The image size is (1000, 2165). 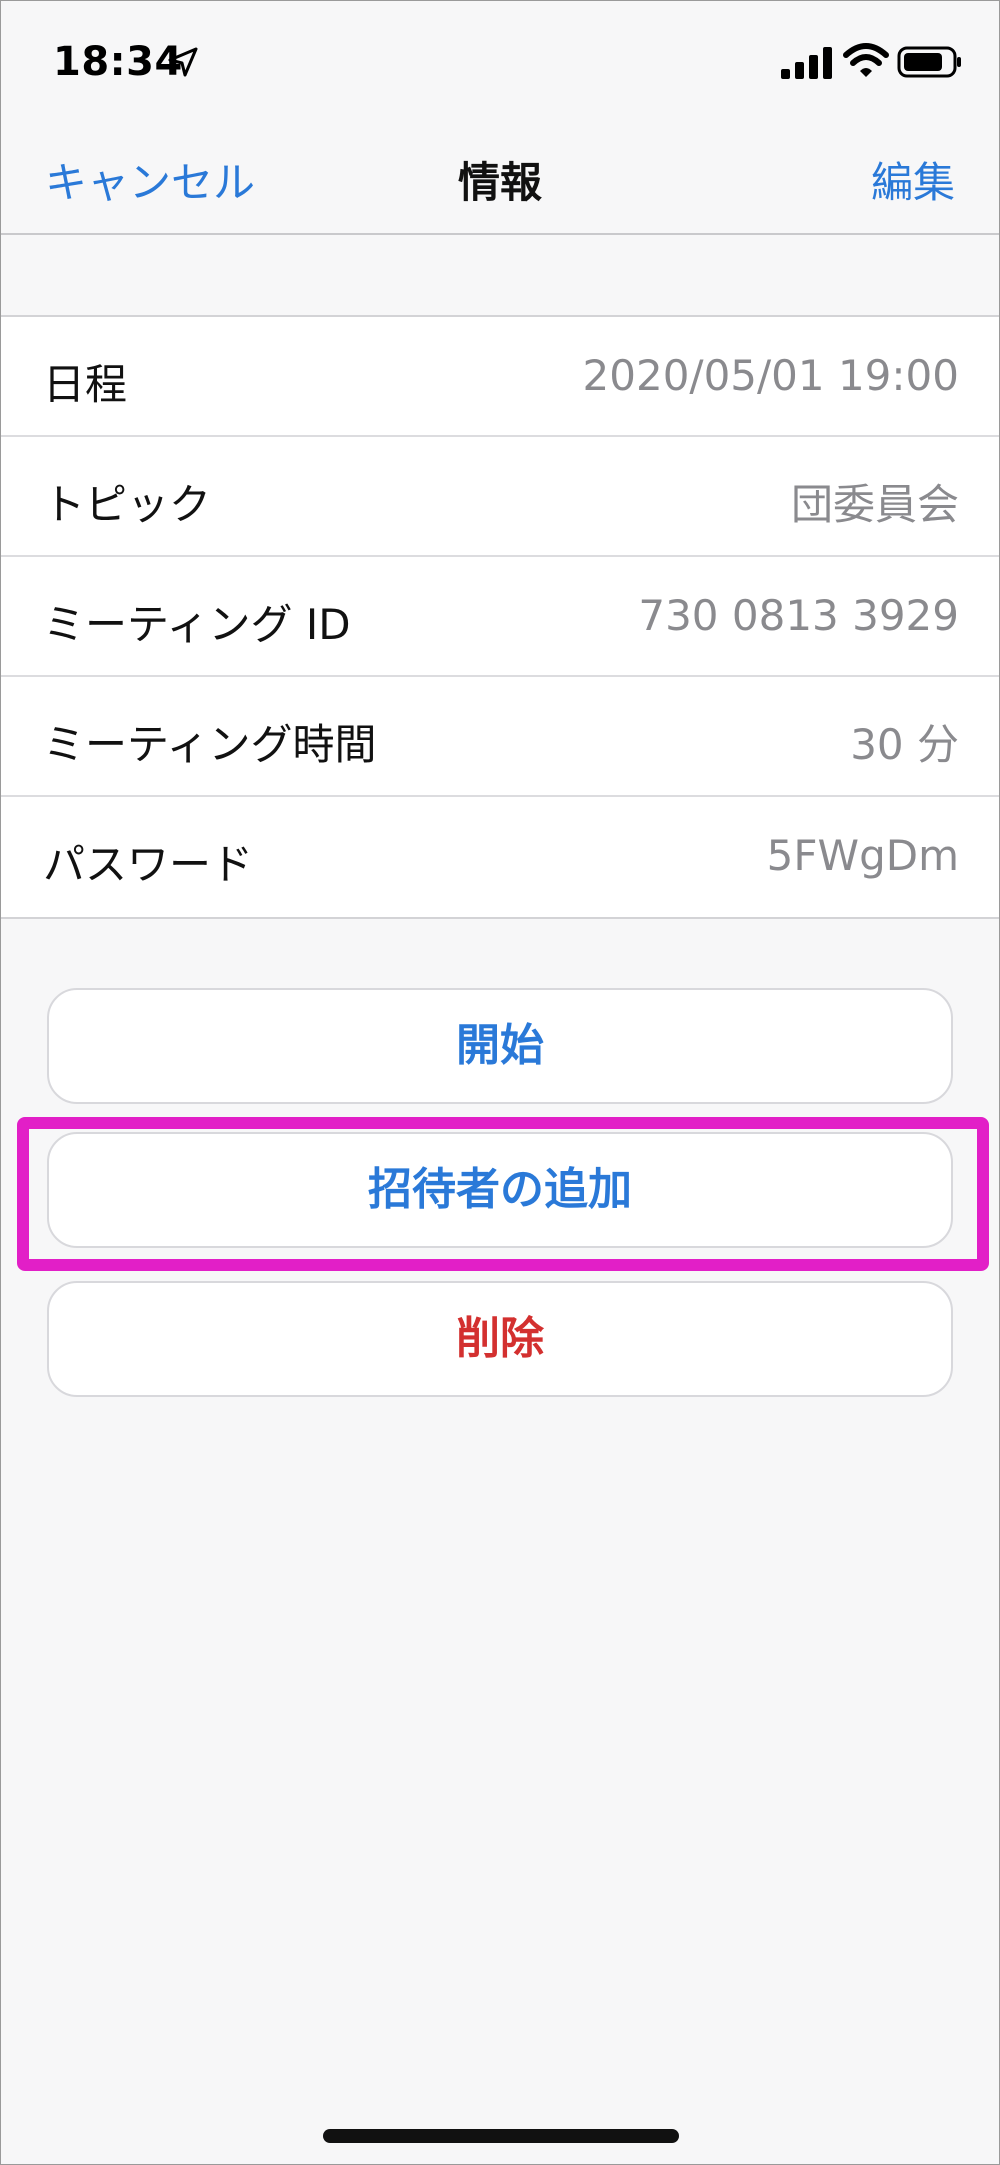 I want to click on info-value: 30 分, so click(x=904, y=744).